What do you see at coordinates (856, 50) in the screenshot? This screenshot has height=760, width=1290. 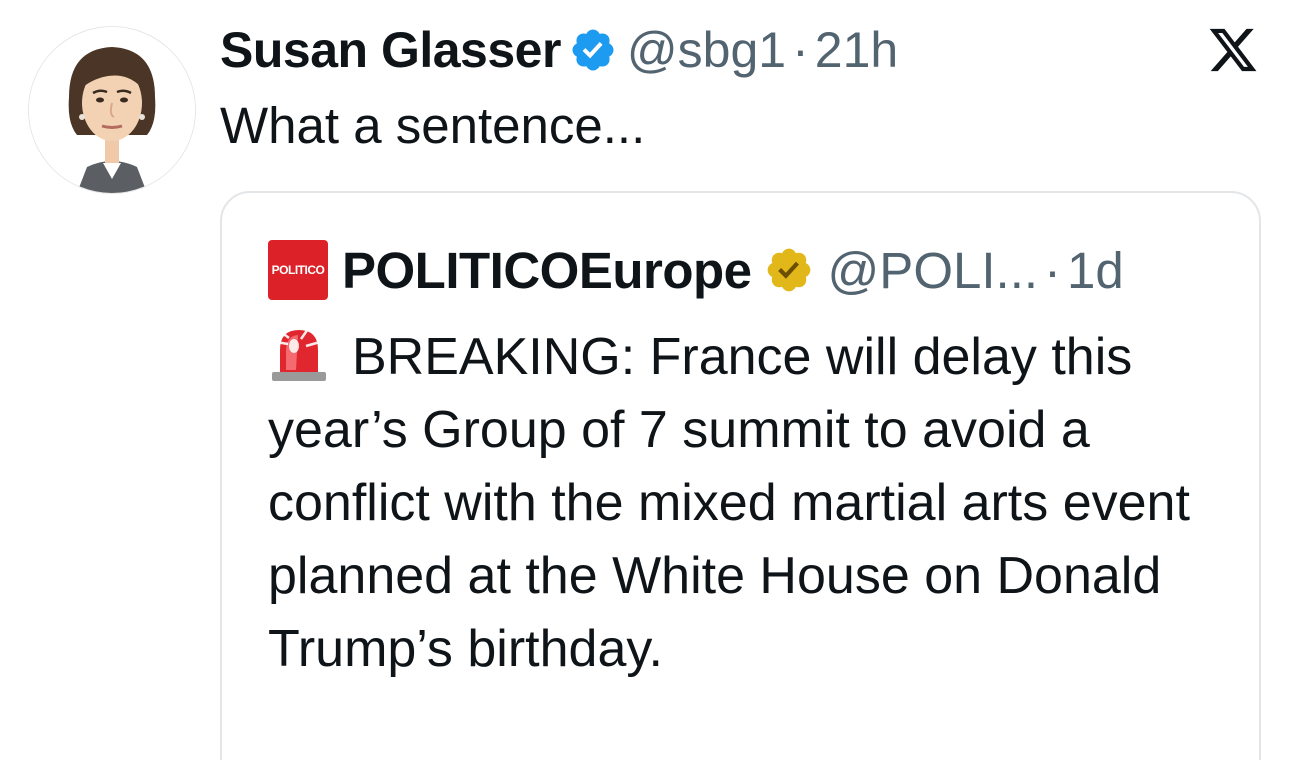 I see `tweet-timestamp: 21h` at bounding box center [856, 50].